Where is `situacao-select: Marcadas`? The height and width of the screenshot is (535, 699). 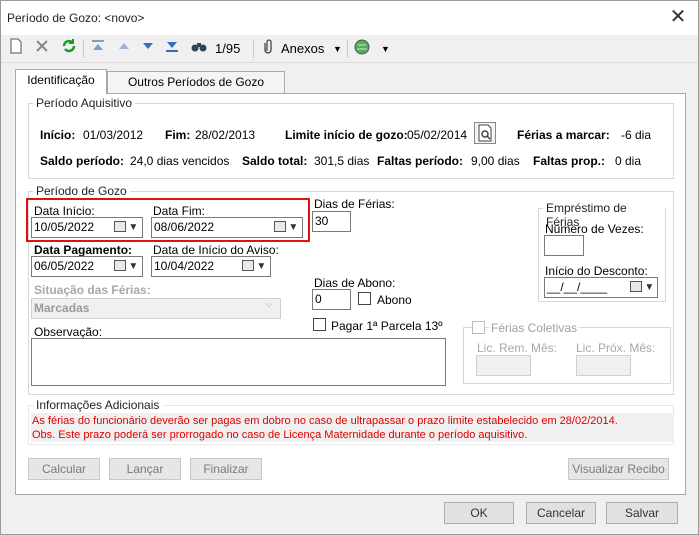 situacao-select: Marcadas is located at coordinates (156, 308).